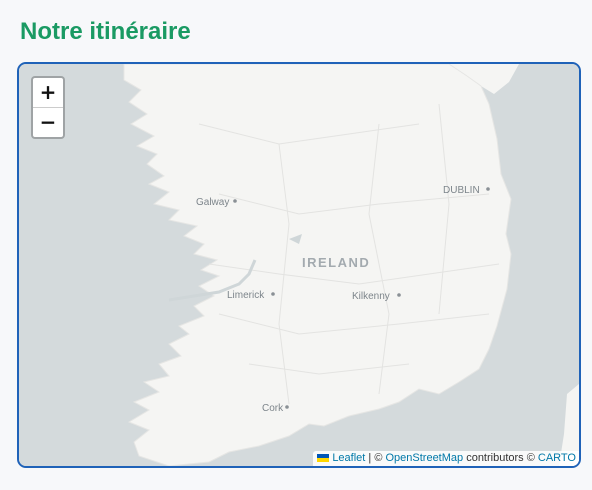 The image size is (592, 490). I want to click on city-label-limerick: Limerick, so click(246, 295).